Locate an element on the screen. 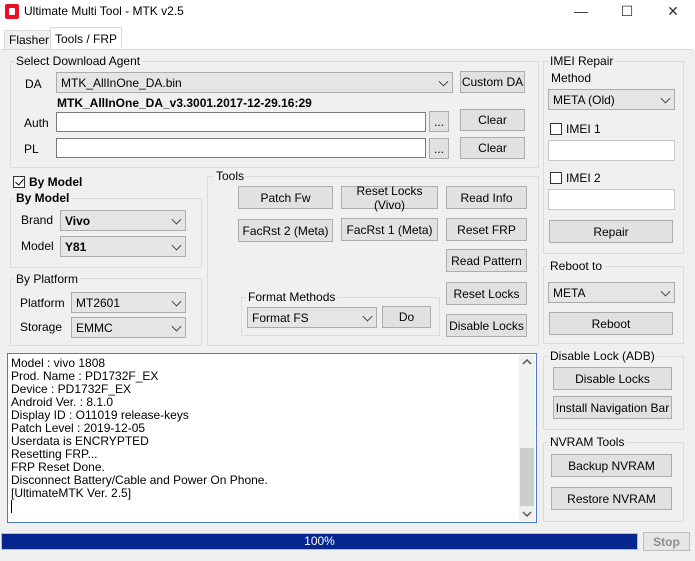 The height and width of the screenshot is (561, 695). reboot-button: Reboot is located at coordinates (611, 323).